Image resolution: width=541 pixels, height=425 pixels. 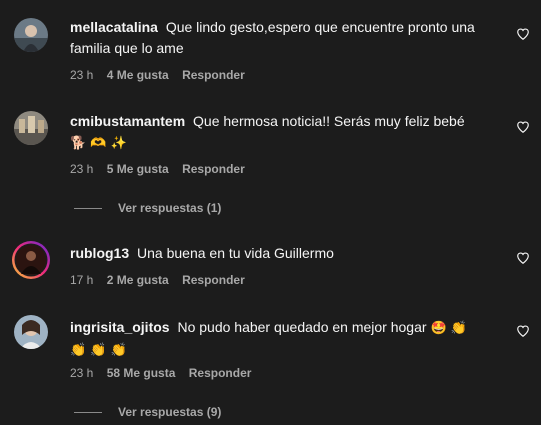 I want to click on comment-time: 17 h, so click(x=81, y=280).